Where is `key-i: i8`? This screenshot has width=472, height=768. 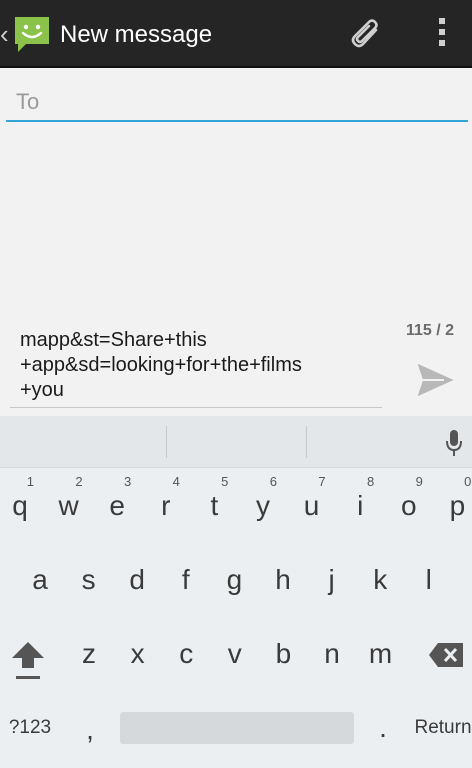 key-i: i8 is located at coordinates (360, 505).